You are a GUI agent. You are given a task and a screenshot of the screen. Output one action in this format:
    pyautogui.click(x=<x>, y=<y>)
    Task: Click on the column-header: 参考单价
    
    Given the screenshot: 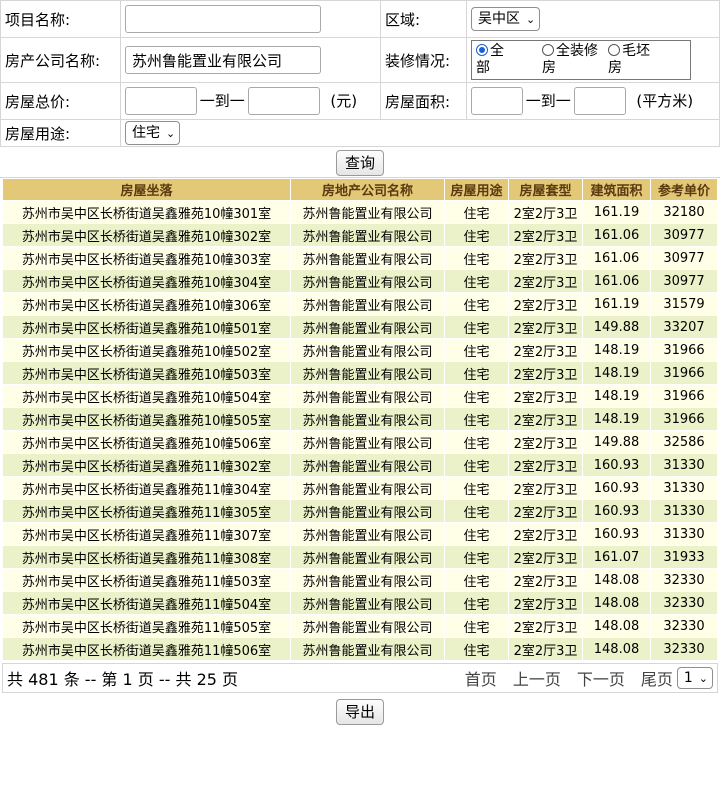 What is the action you would take?
    pyautogui.click(x=684, y=189)
    